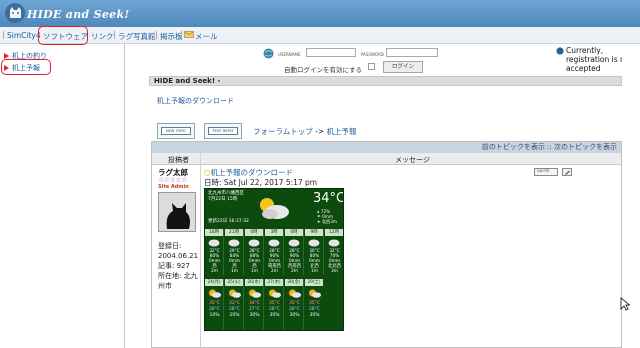  I want to click on column-divider, so click(200, 250).